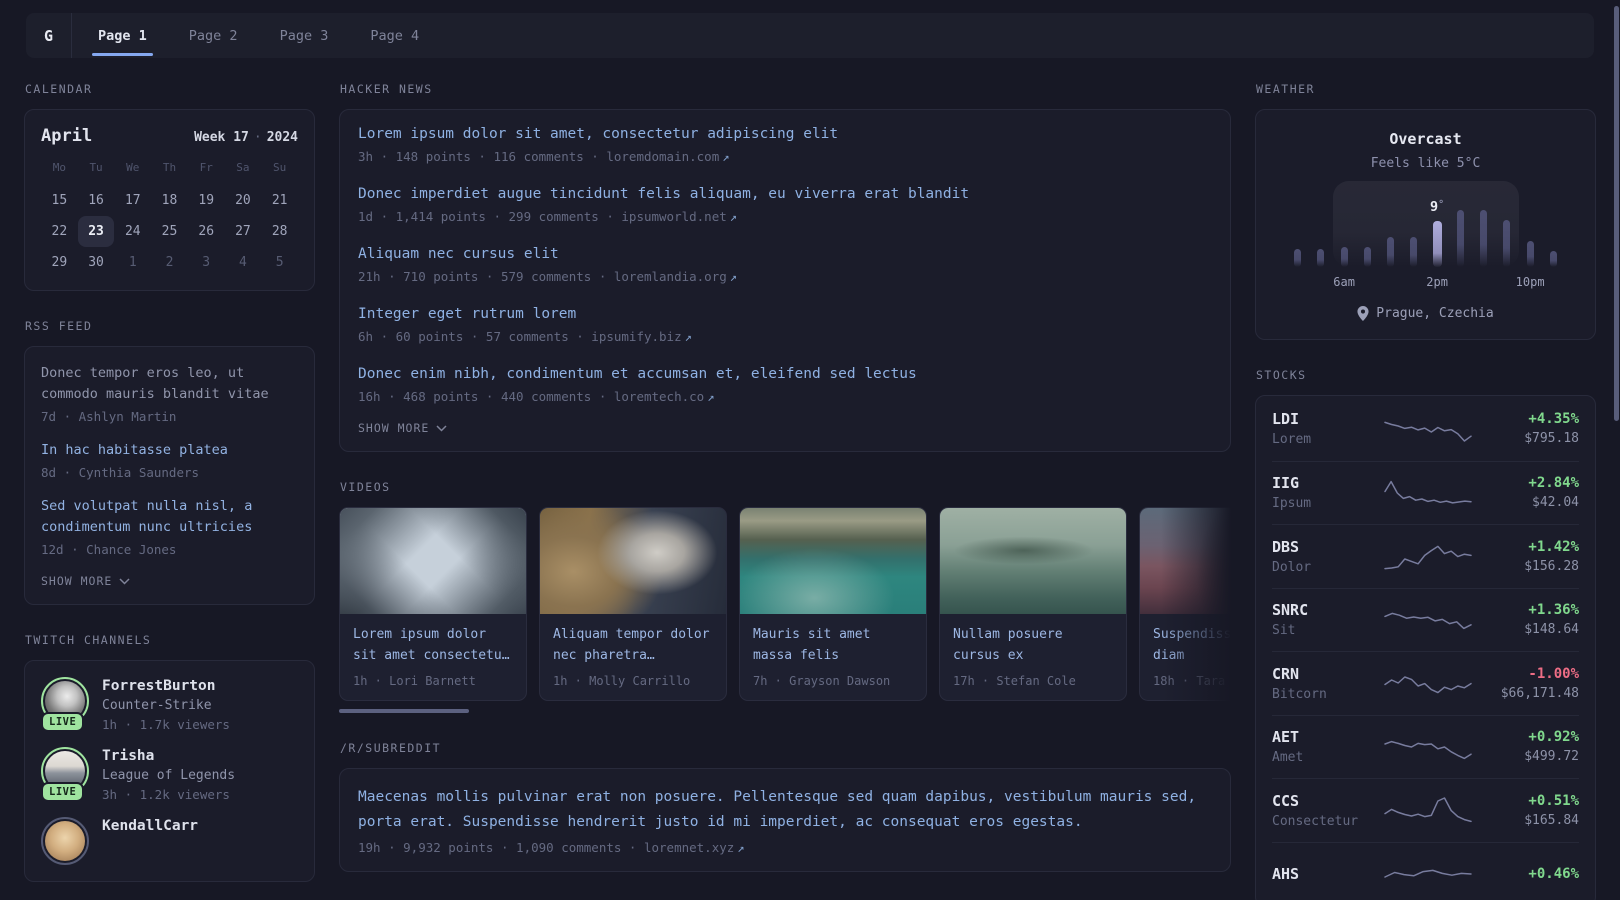 This screenshot has width=1620, height=900. Describe the element at coordinates (169, 200) in the screenshot. I see `calendar-day: 18` at that location.